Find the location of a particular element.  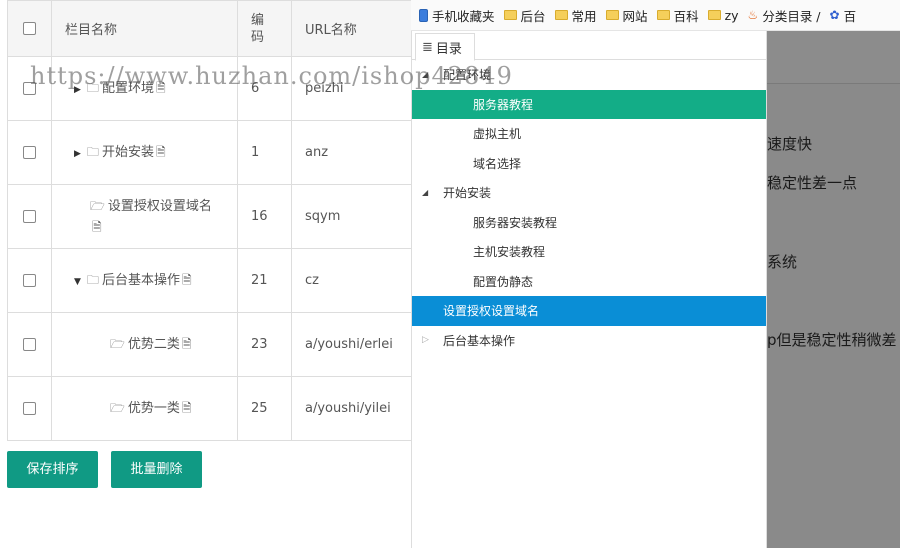

select-all-checkbox is located at coordinates (29, 28).